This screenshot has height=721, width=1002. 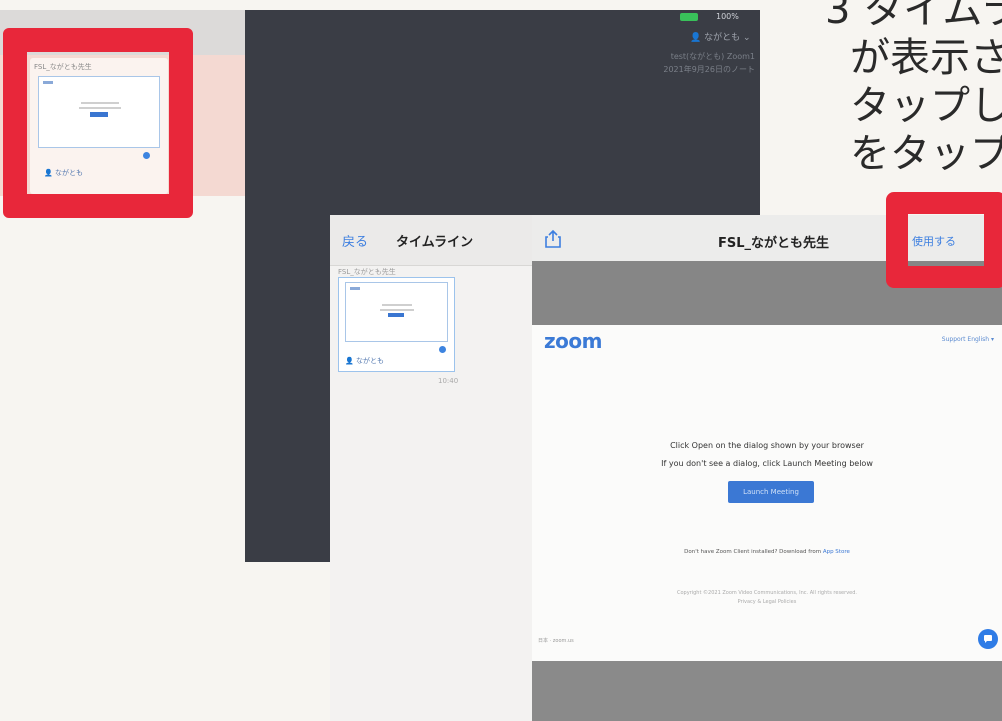 I want to click on instruction-text: 3 タイムラ が表示さ タップし をタップ, so click(x=913, y=89).